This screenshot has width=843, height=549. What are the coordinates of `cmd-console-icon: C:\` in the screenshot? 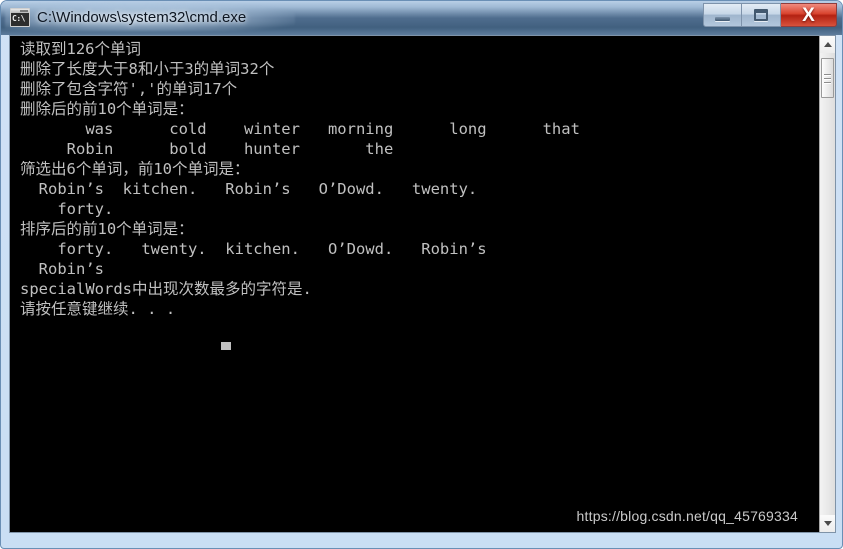 It's located at (20, 17).